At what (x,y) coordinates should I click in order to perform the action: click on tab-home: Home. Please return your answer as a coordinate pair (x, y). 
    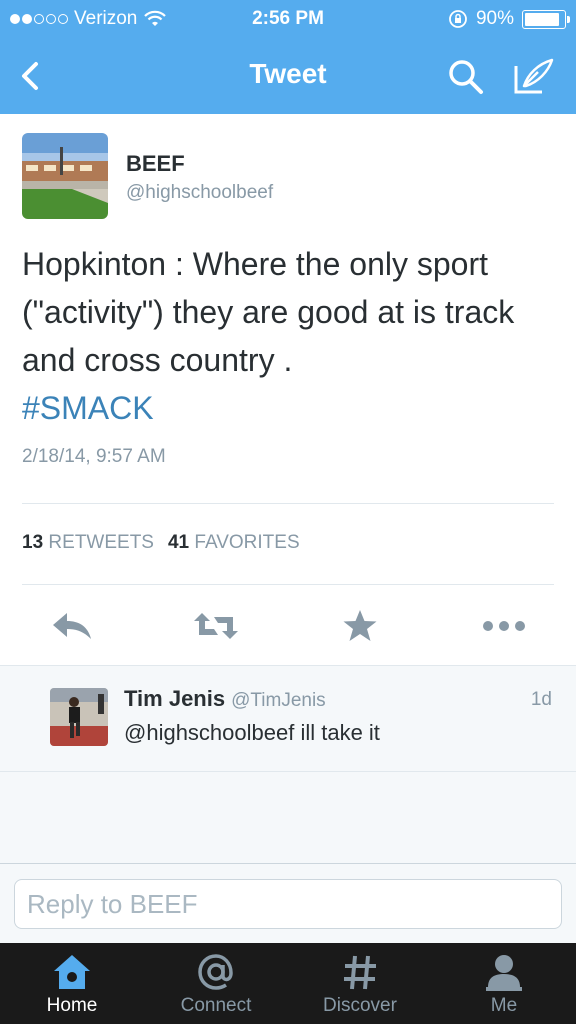
    Looking at the image, I should click on (72, 983).